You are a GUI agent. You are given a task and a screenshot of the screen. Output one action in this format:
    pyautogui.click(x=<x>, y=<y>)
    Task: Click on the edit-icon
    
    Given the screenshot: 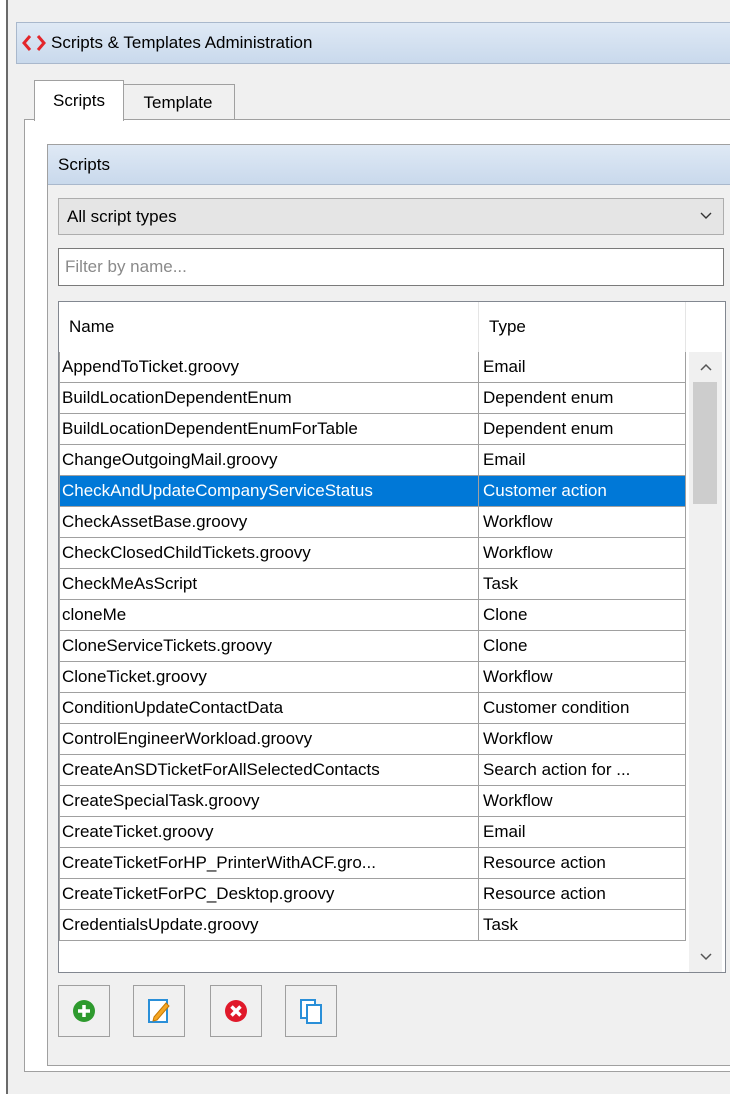 What is the action you would take?
    pyautogui.click(x=159, y=1011)
    